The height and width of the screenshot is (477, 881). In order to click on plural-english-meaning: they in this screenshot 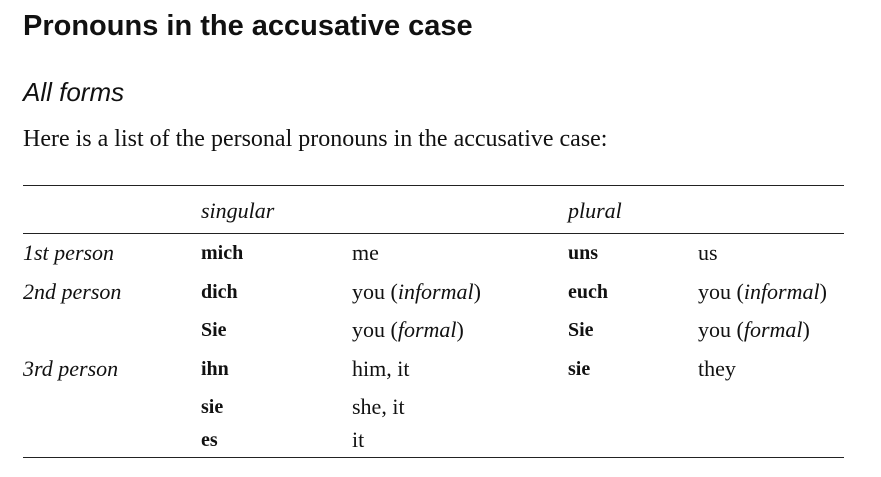, I will do `click(717, 368)`.